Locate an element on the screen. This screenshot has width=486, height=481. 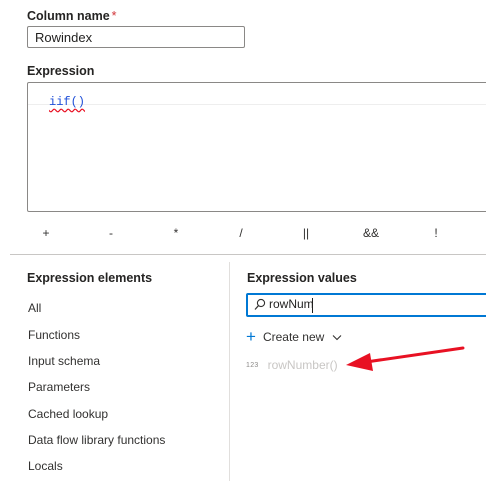
element-item-cached-lookup: Cached lookup is located at coordinates (68, 414).